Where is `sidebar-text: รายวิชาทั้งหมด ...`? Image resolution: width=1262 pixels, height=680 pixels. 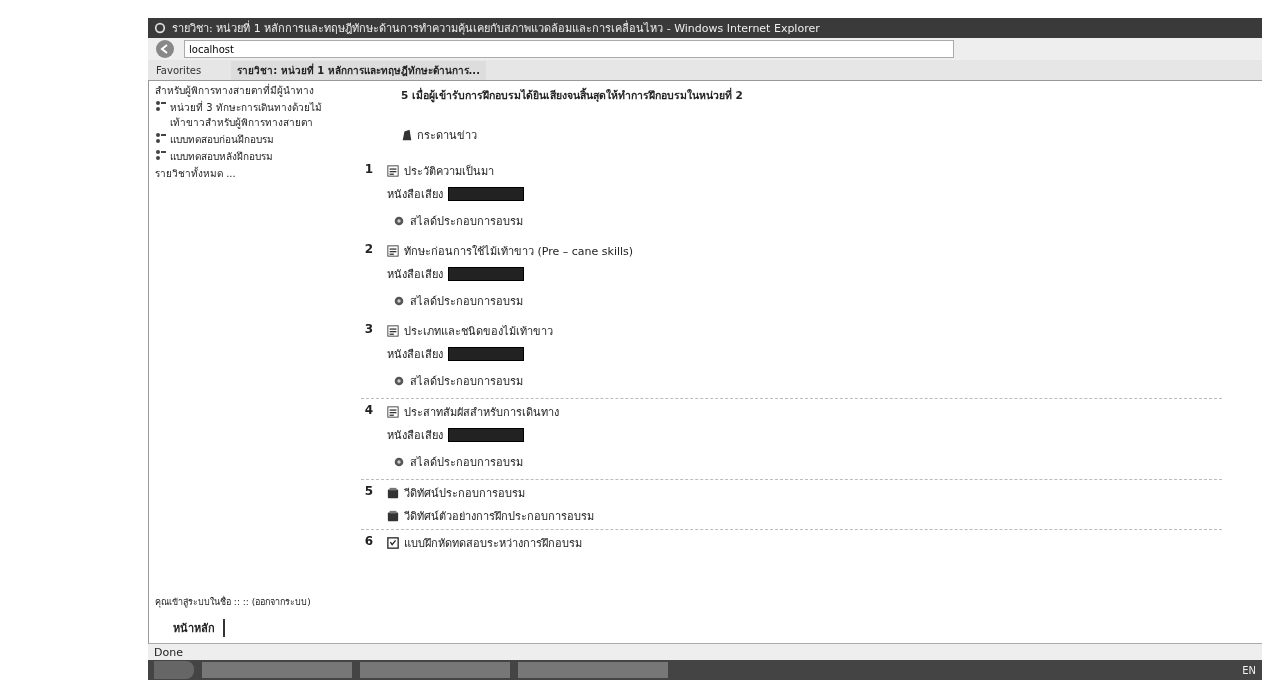
sidebar-text: รายวิชาทั้งหมด ... is located at coordinates (196, 173).